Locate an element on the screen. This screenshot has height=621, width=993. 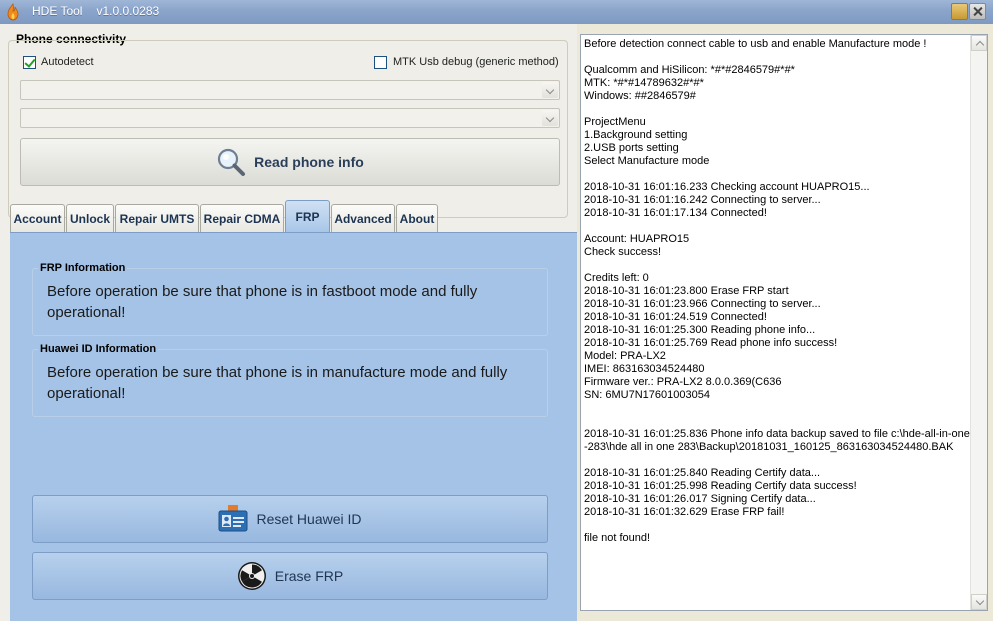
id-card-icon is located at coordinates (233, 518).